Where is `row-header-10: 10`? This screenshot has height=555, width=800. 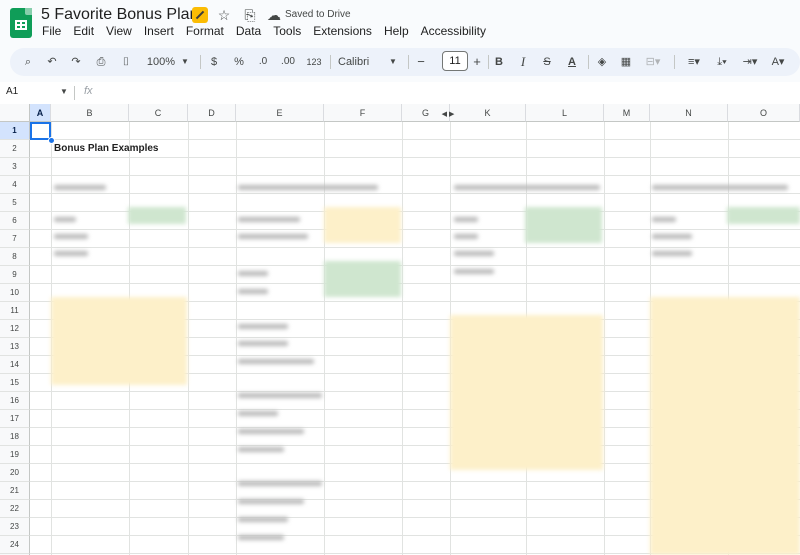
row-header-10: 10 is located at coordinates (15, 293).